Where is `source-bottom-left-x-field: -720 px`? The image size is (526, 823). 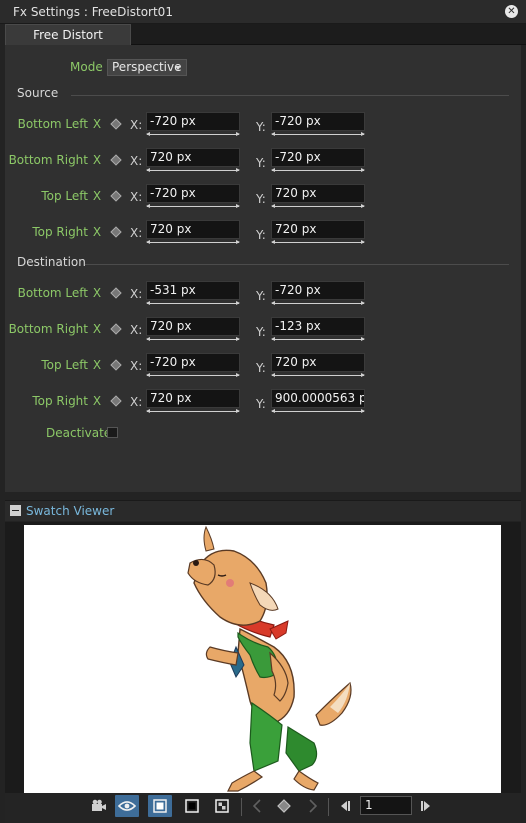
source-bottom-left-x-field: -720 px is located at coordinates (193, 121).